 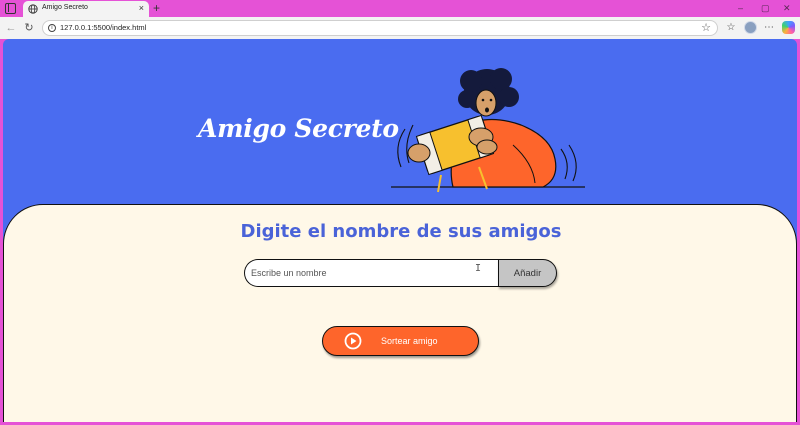 I want to click on play-icon, so click(x=353, y=341).